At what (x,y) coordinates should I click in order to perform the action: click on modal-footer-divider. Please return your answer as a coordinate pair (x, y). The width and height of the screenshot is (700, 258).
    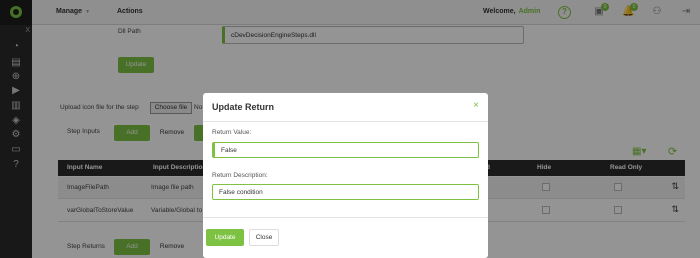
    Looking at the image, I should click on (345, 217).